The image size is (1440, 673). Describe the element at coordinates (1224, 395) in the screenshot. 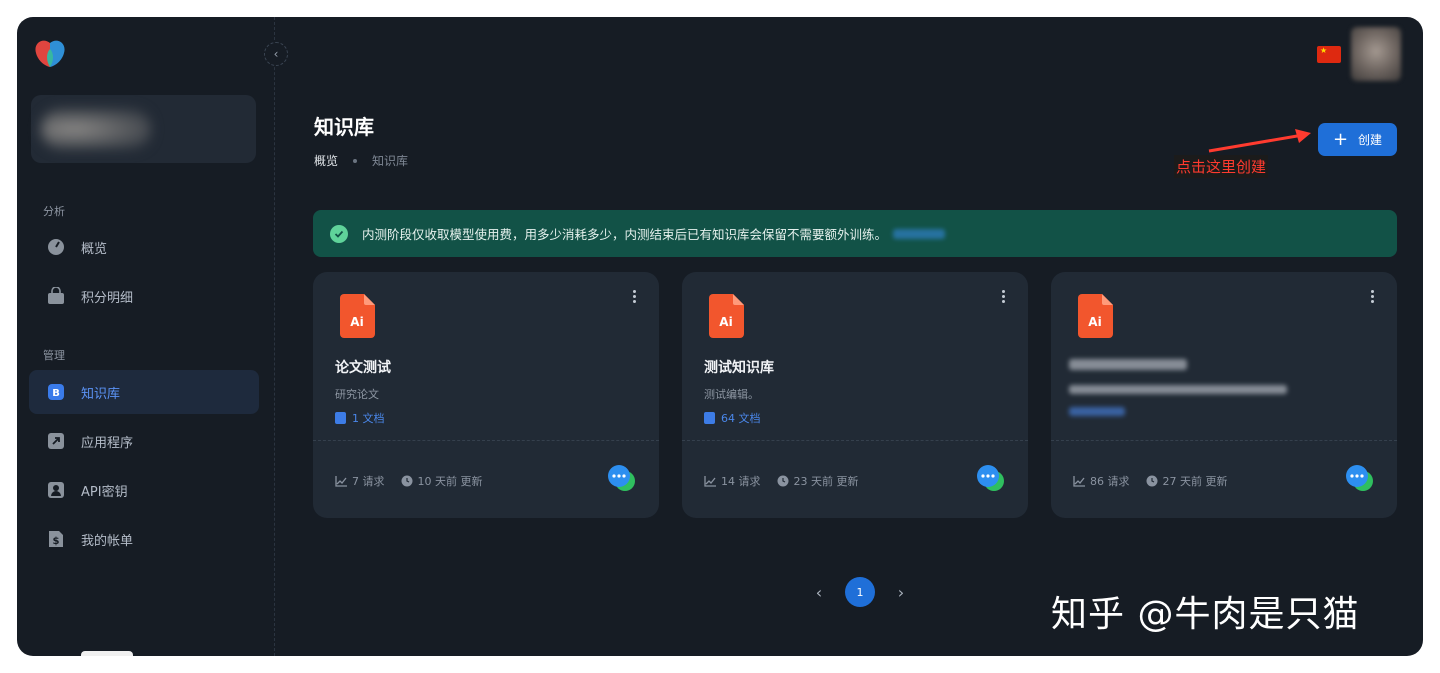

I see `knowledge-card: Ai 86 请求 27 天前 更新` at that location.